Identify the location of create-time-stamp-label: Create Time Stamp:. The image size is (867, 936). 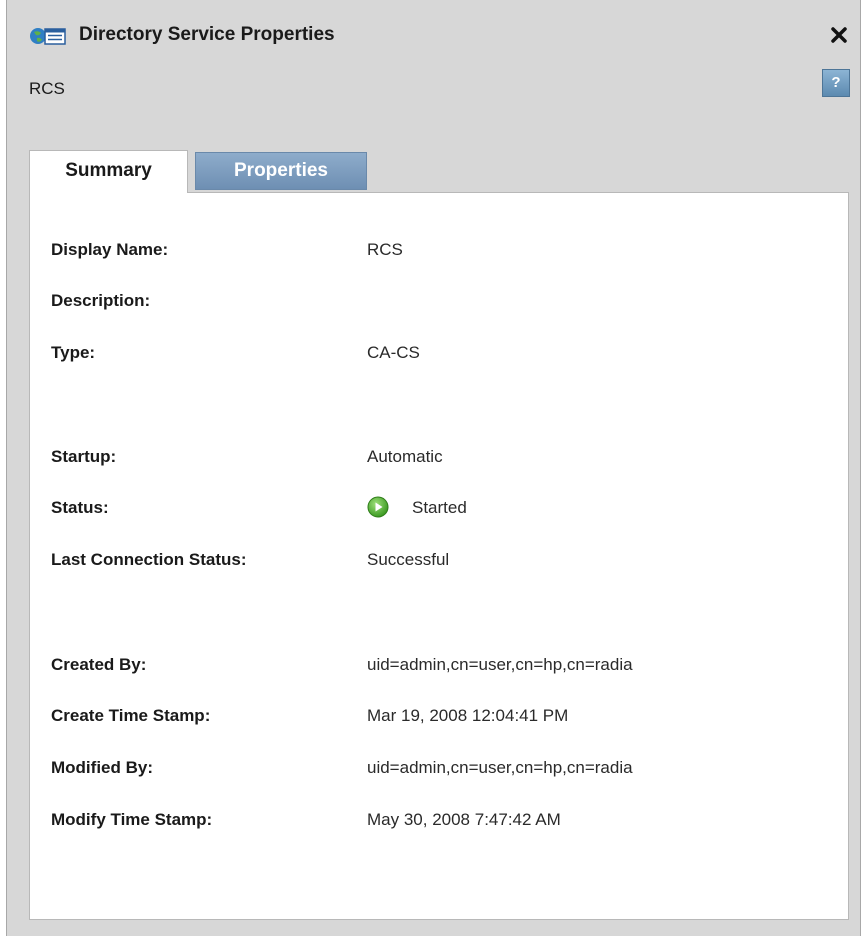
(131, 715).